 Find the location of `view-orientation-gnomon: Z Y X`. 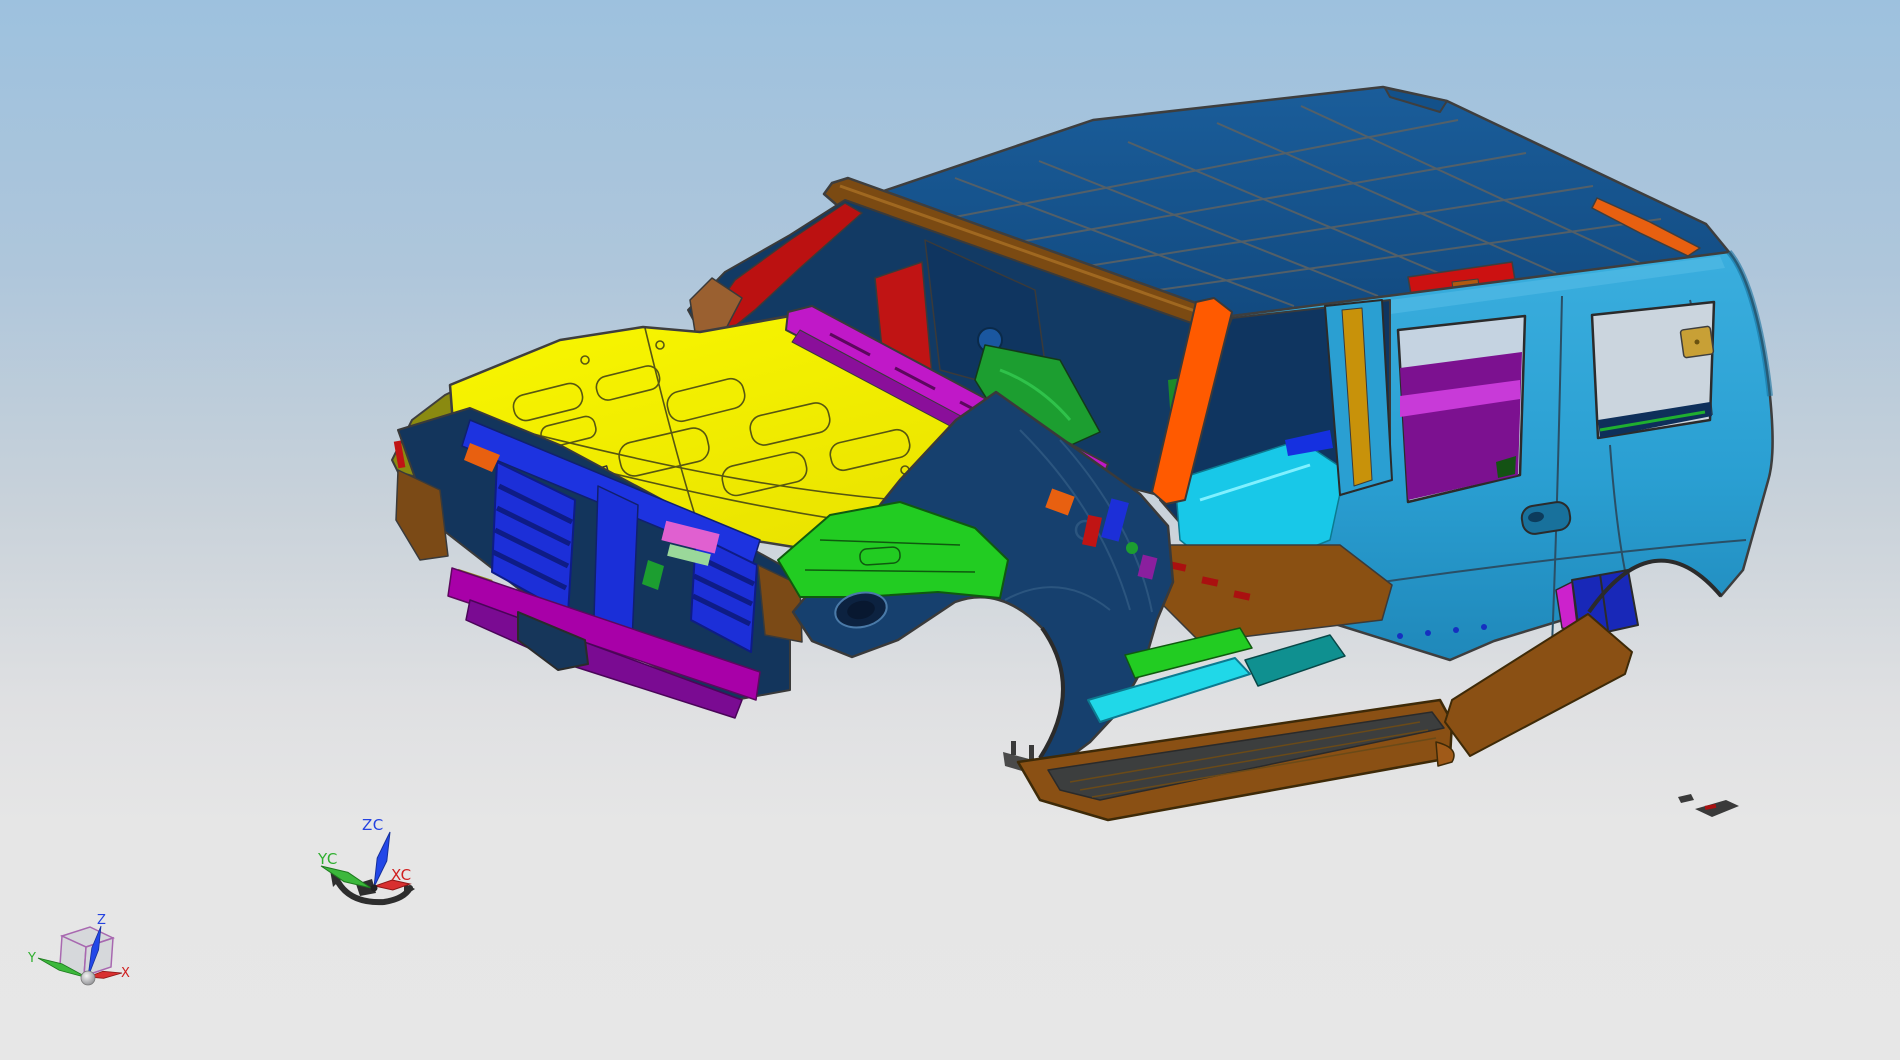

view-orientation-gnomon: Z Y X is located at coordinates (78, 949).